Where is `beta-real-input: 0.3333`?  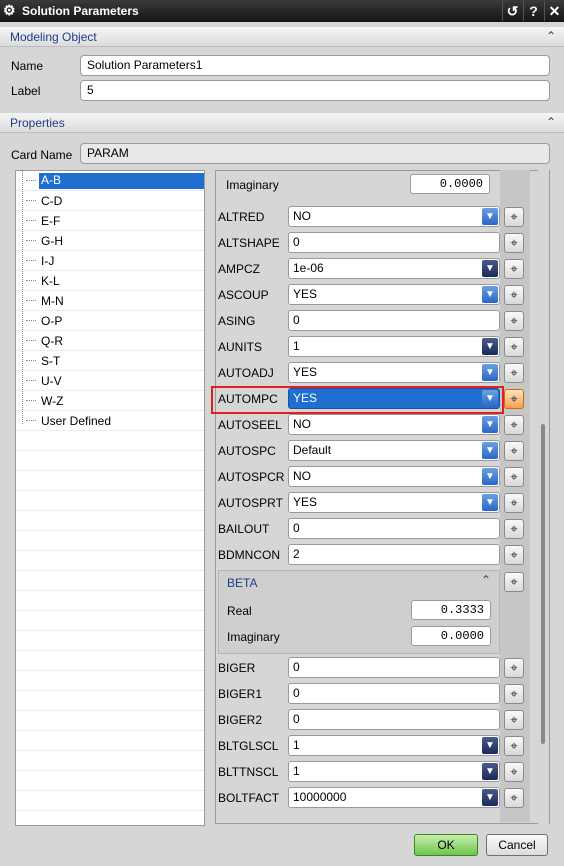
beta-real-input: 0.3333 is located at coordinates (451, 610).